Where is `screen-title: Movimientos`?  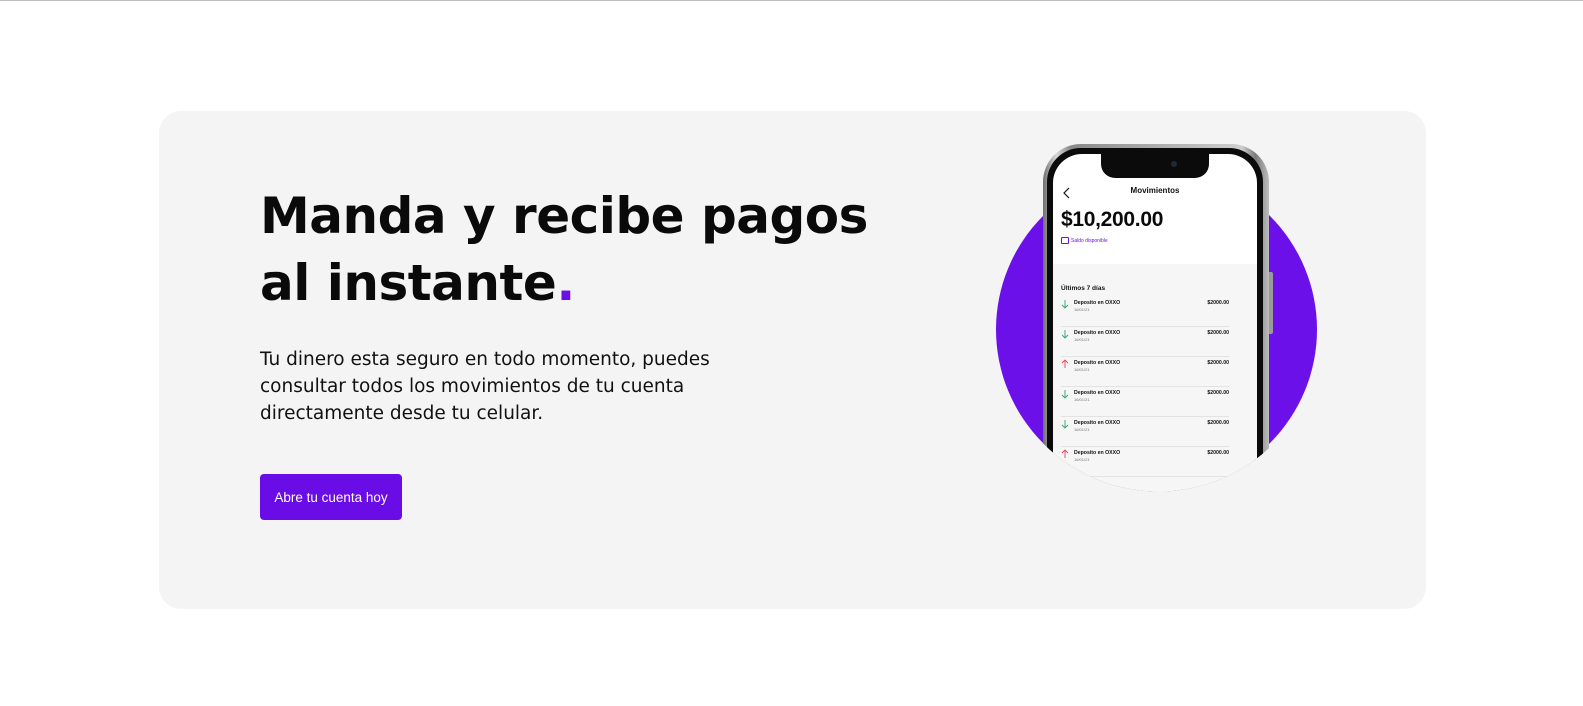 screen-title: Movimientos is located at coordinates (1155, 190).